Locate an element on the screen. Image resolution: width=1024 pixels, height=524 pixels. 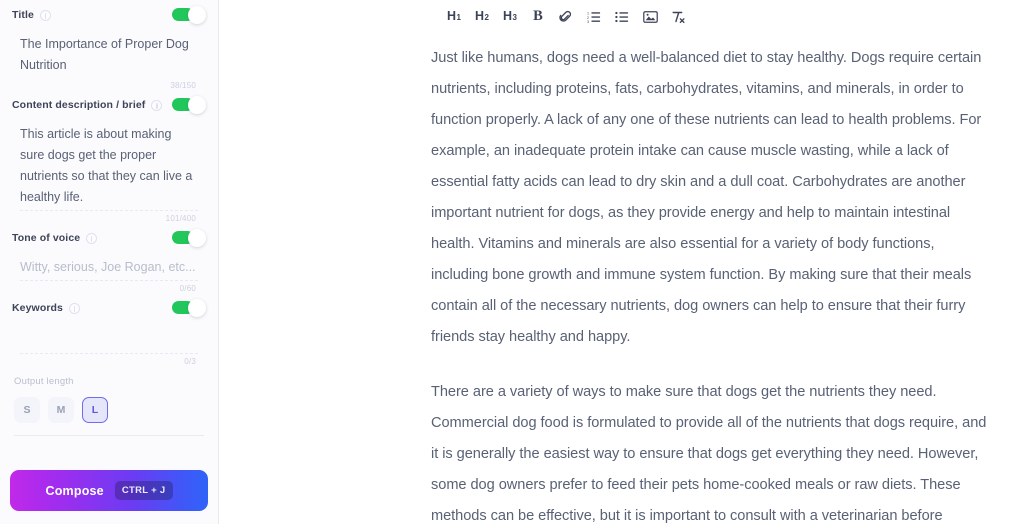
heading-1-icon: H1 is located at coordinates (454, 17).